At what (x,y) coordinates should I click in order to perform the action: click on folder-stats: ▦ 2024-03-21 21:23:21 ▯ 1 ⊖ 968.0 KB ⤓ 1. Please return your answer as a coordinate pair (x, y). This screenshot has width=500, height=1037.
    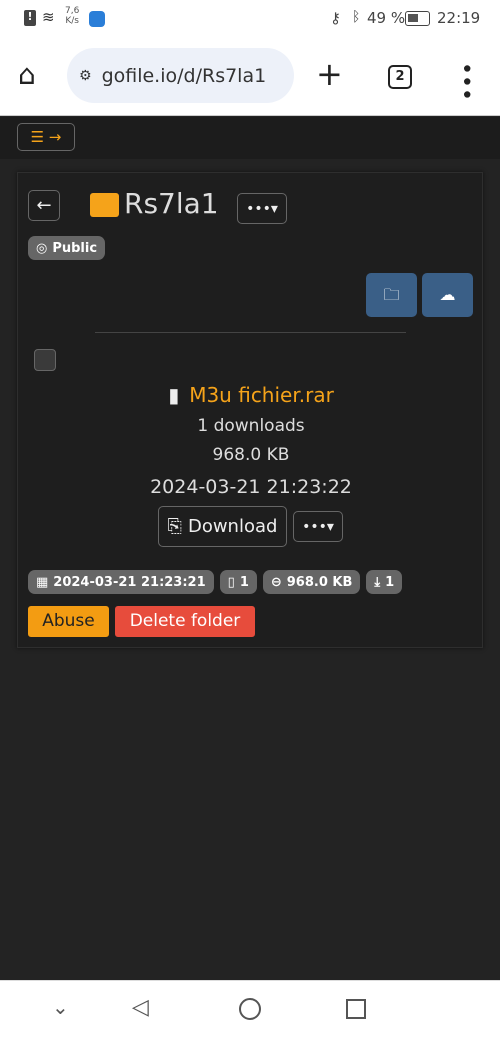
    Looking at the image, I should click on (215, 582).